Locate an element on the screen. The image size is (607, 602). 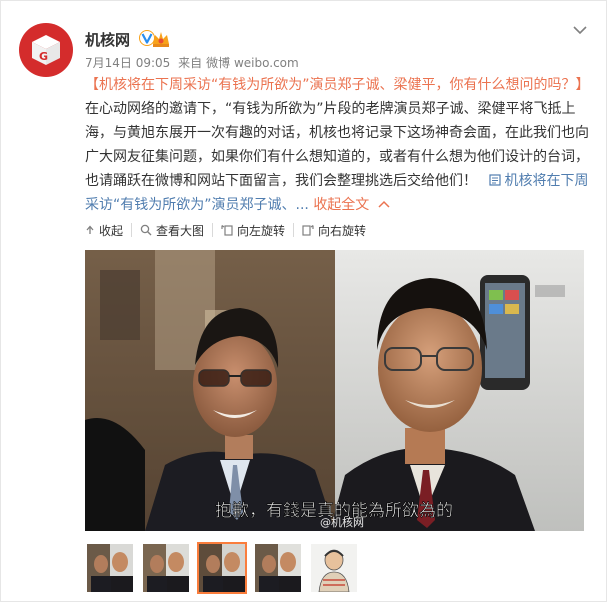
svg-text: G is located at coordinates (43, 56).